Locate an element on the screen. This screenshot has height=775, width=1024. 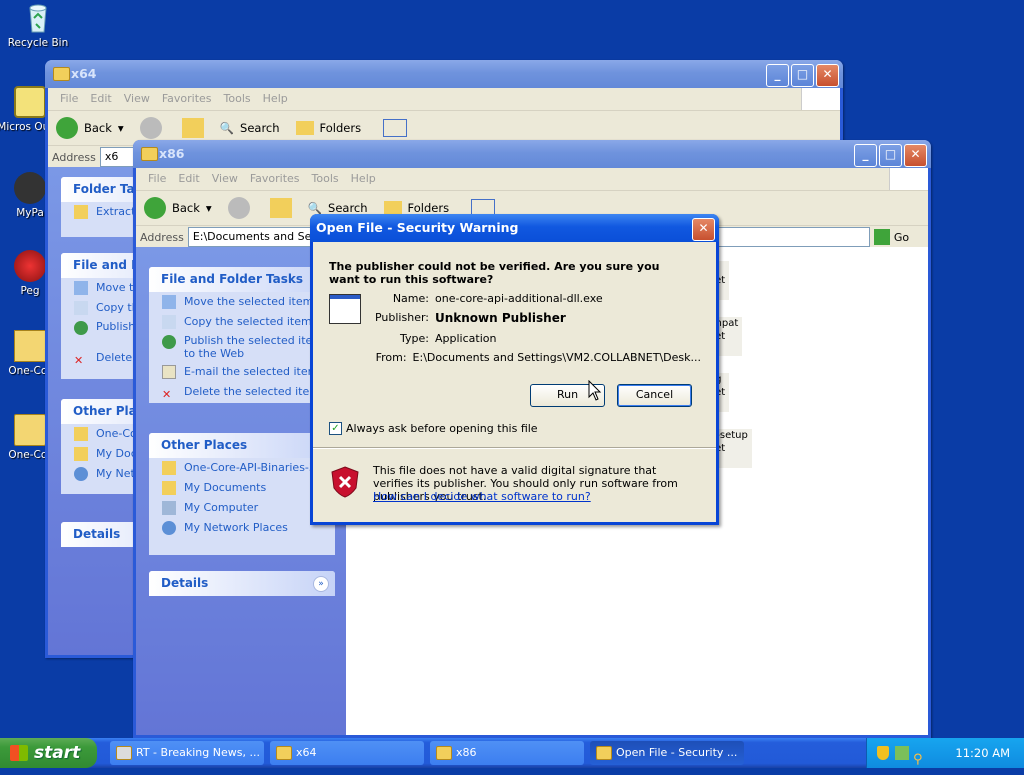
clock: 11:20 AM is located at coordinates (982, 753).